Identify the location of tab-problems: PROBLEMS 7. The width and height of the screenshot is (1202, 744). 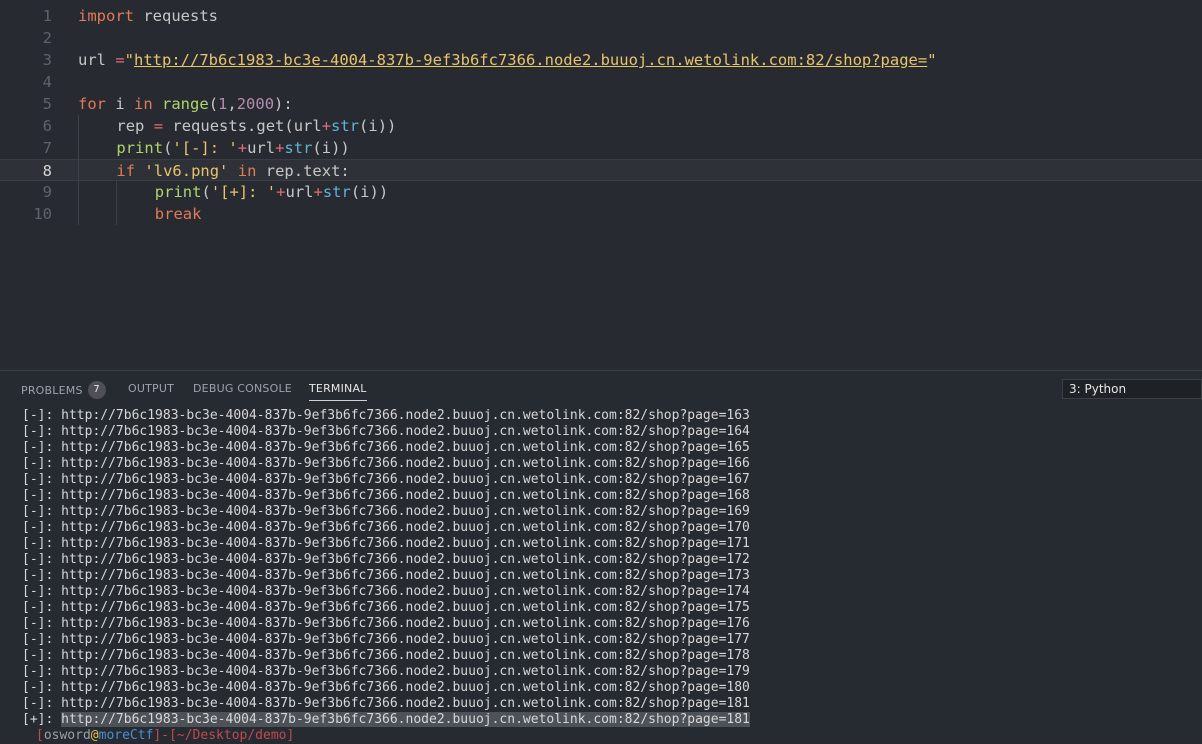
(63, 390).